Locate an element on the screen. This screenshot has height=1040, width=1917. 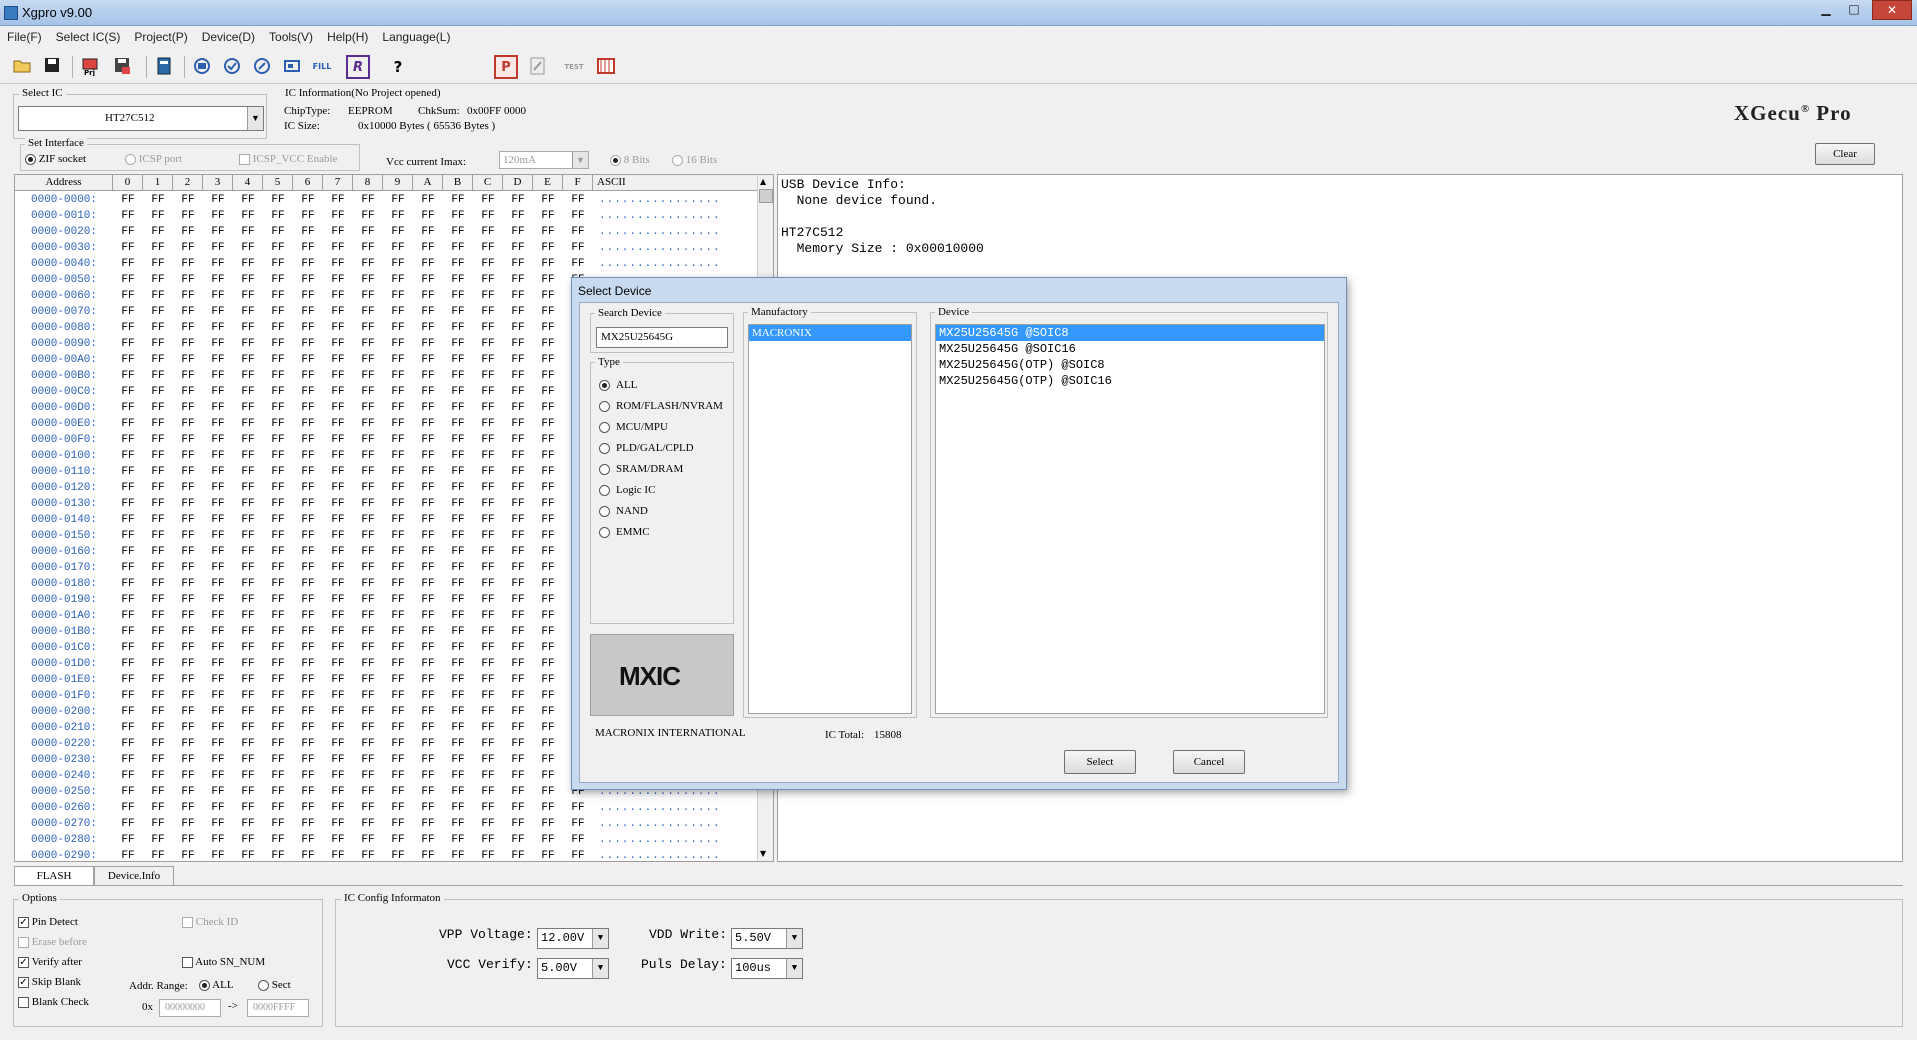
manufactory-item: MACRONIX is located at coordinates (830, 333).